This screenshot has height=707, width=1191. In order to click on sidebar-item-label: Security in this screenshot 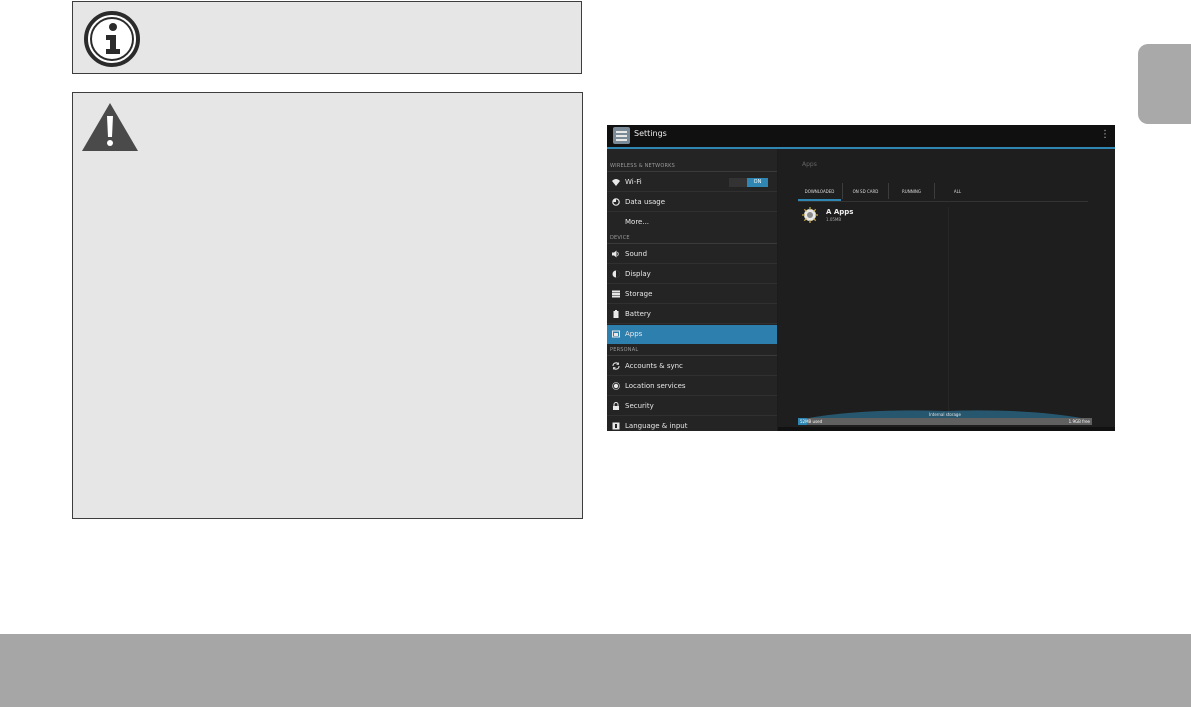, I will do `click(639, 406)`.